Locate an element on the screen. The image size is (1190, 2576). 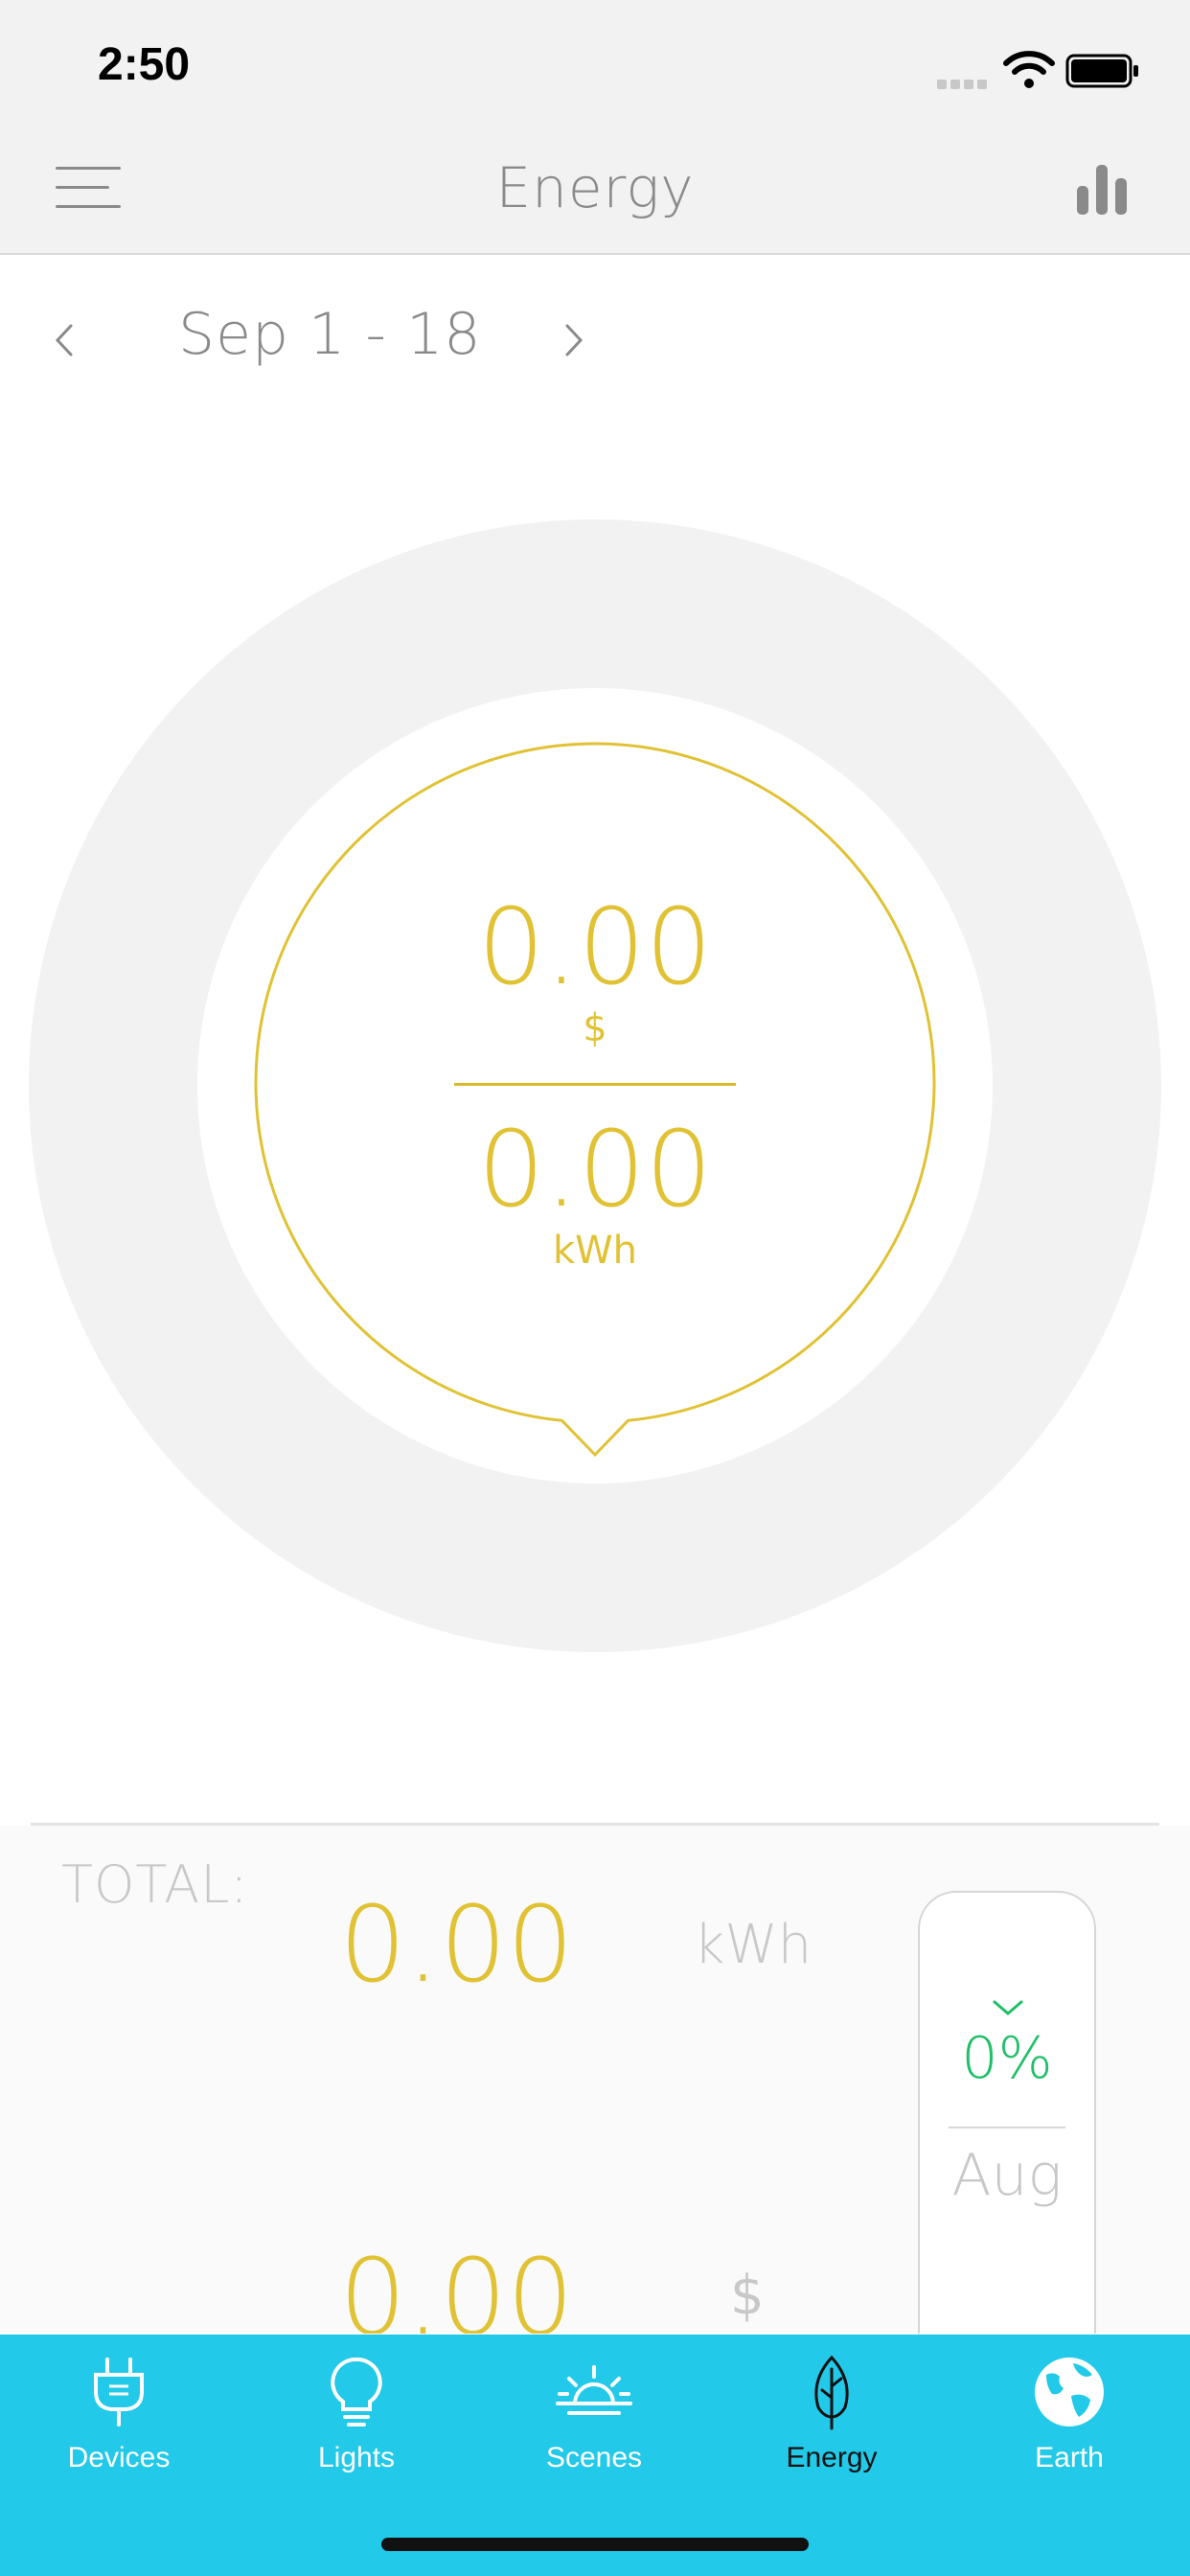
total-label: TOTAL: is located at coordinates (155, 1884).